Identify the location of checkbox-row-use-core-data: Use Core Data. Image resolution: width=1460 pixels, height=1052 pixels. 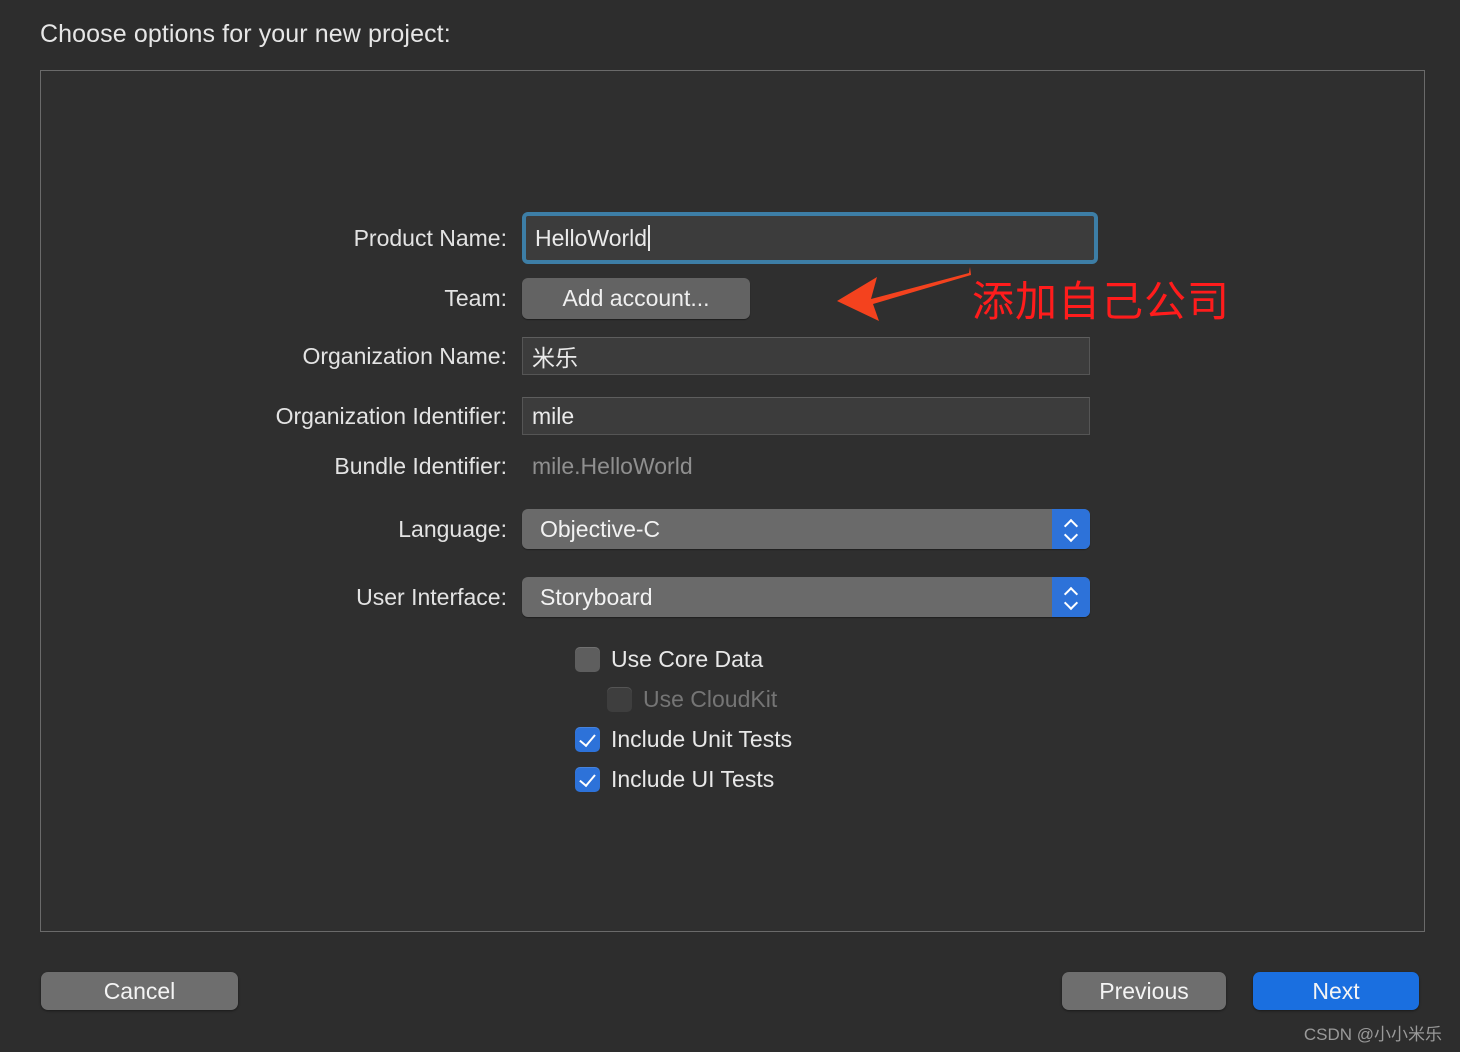
(669, 659).